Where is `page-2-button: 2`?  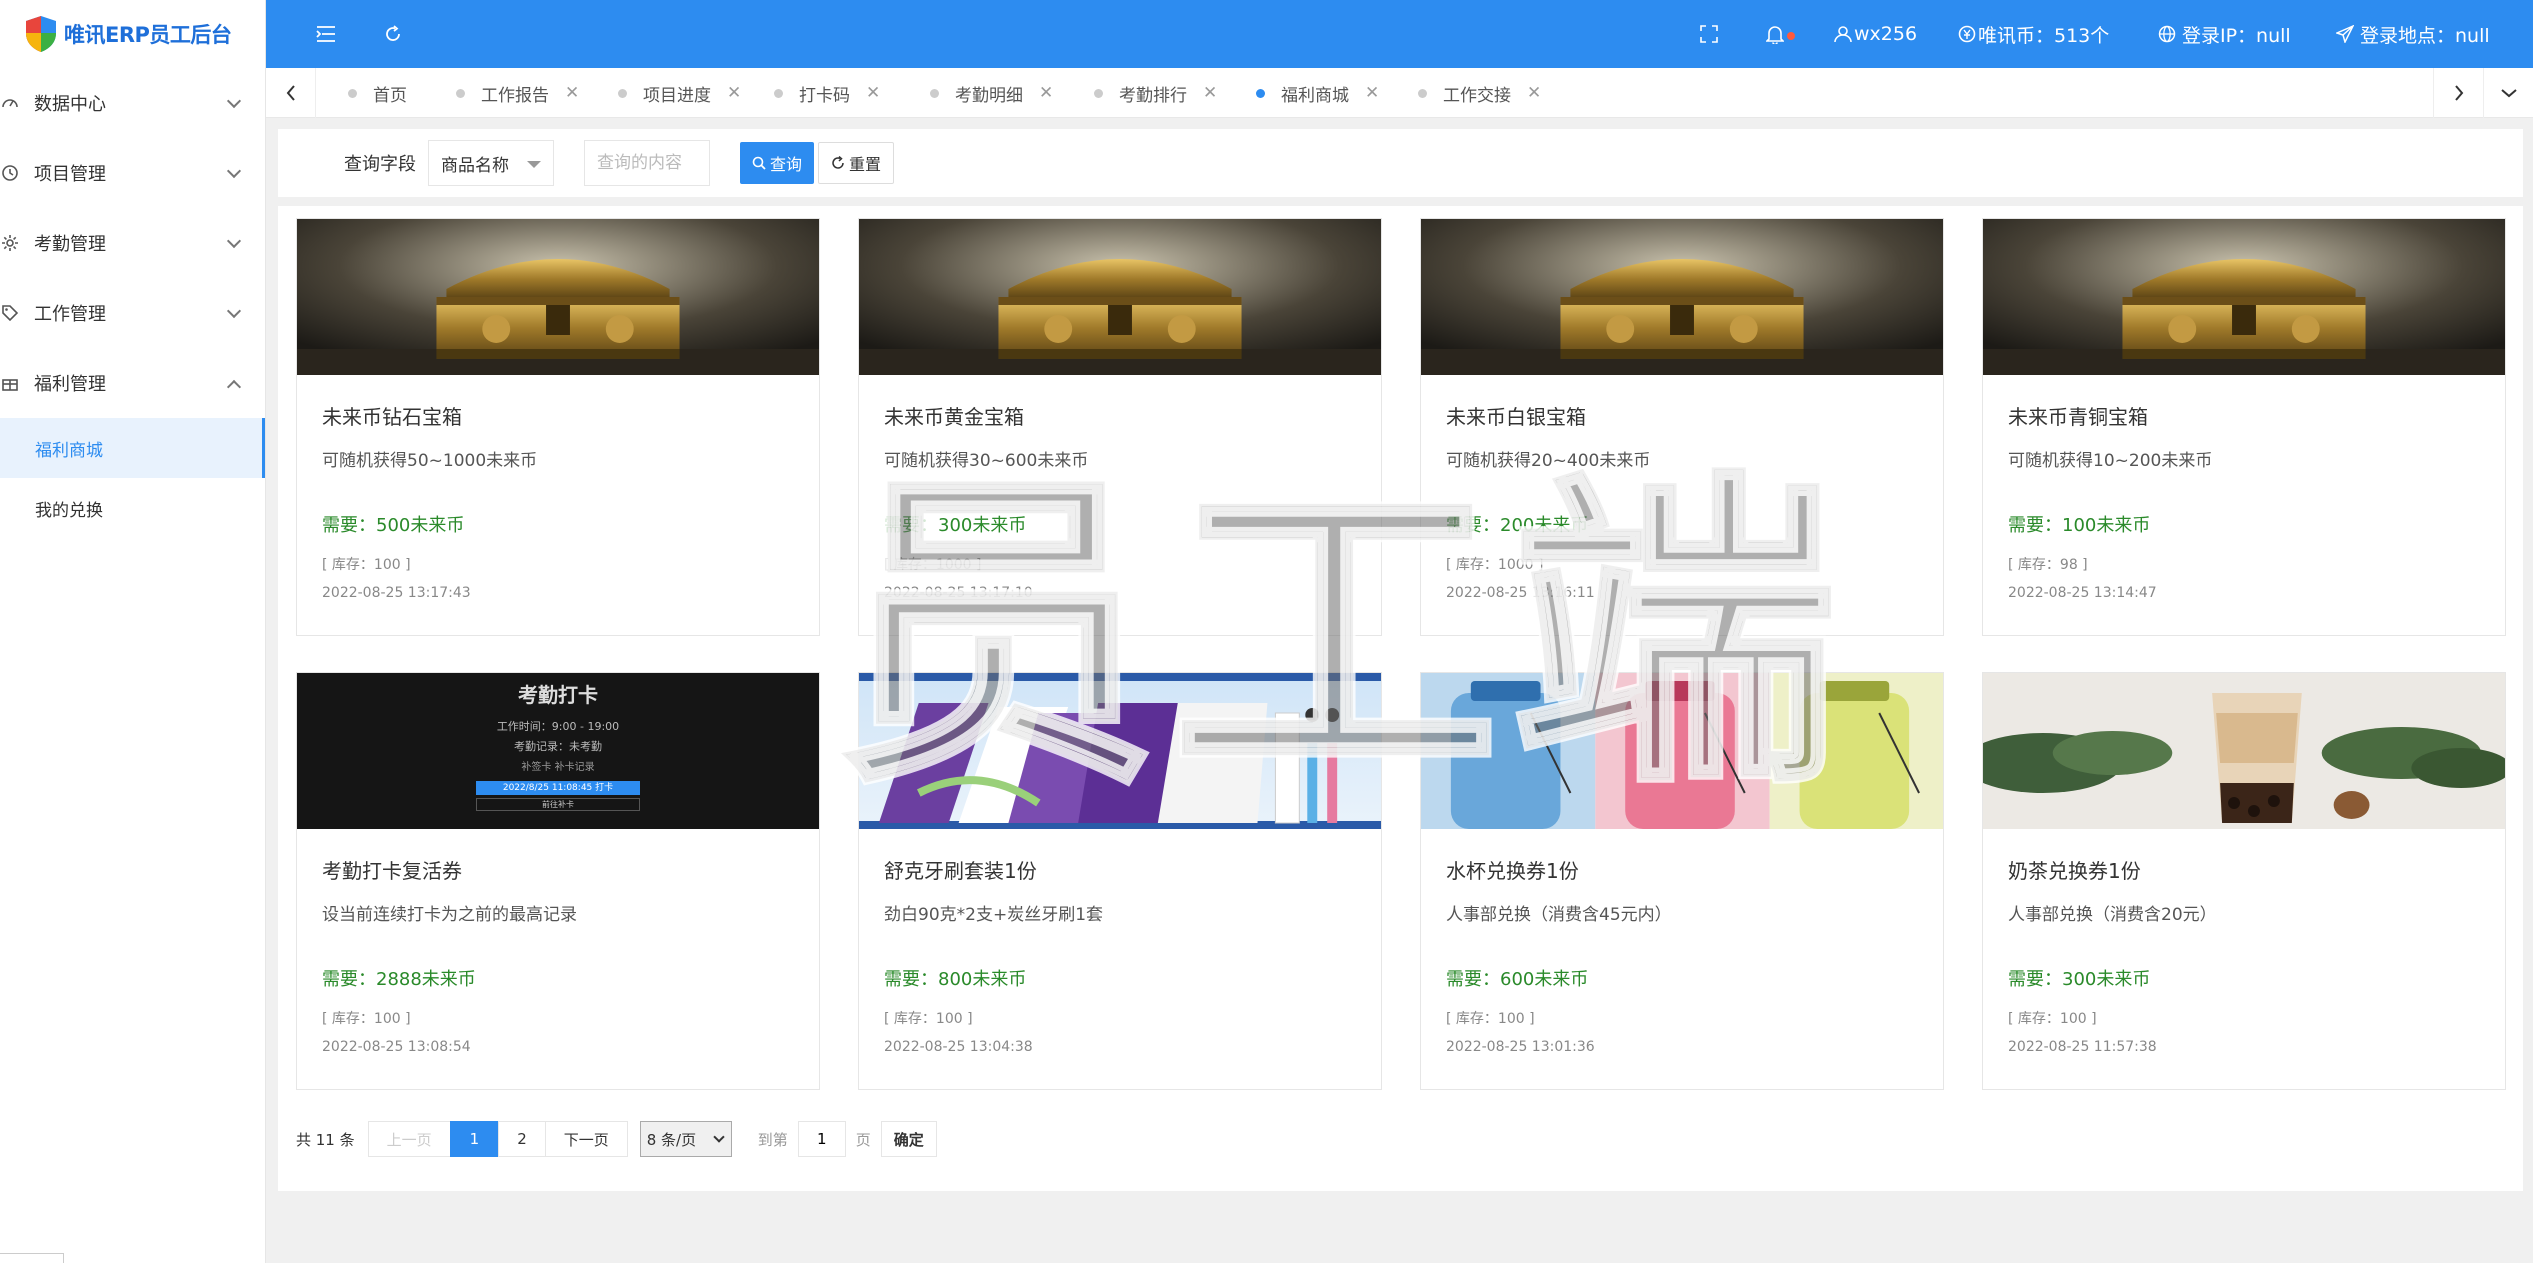
page-2-button: 2 is located at coordinates (522, 1139).